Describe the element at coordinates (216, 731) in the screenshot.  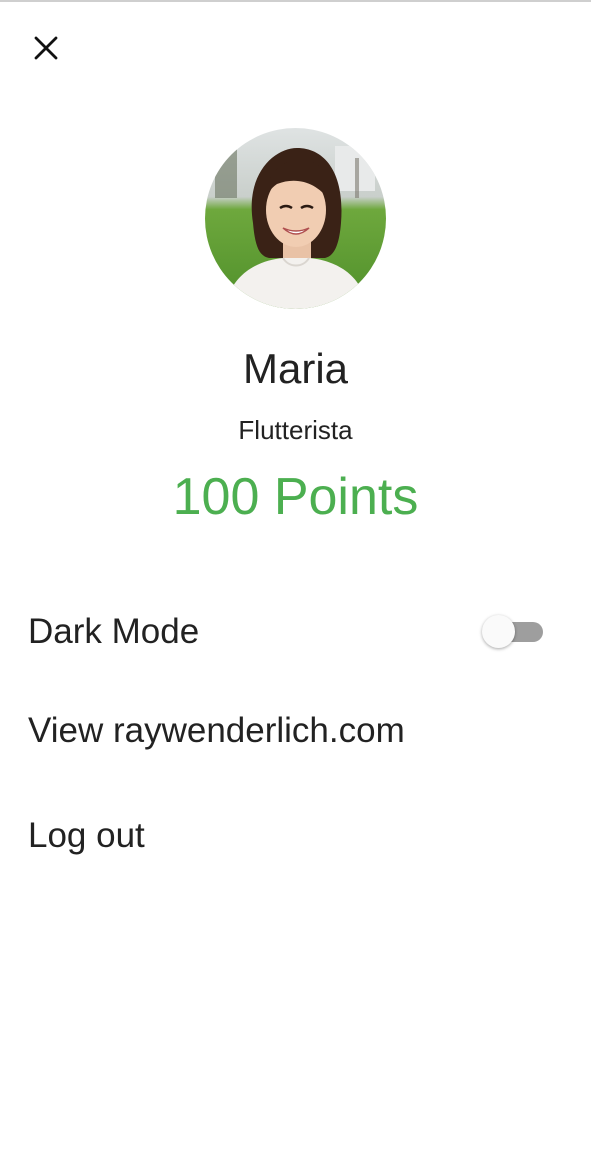
I see `view-site-link: View raywenderlich.com` at that location.